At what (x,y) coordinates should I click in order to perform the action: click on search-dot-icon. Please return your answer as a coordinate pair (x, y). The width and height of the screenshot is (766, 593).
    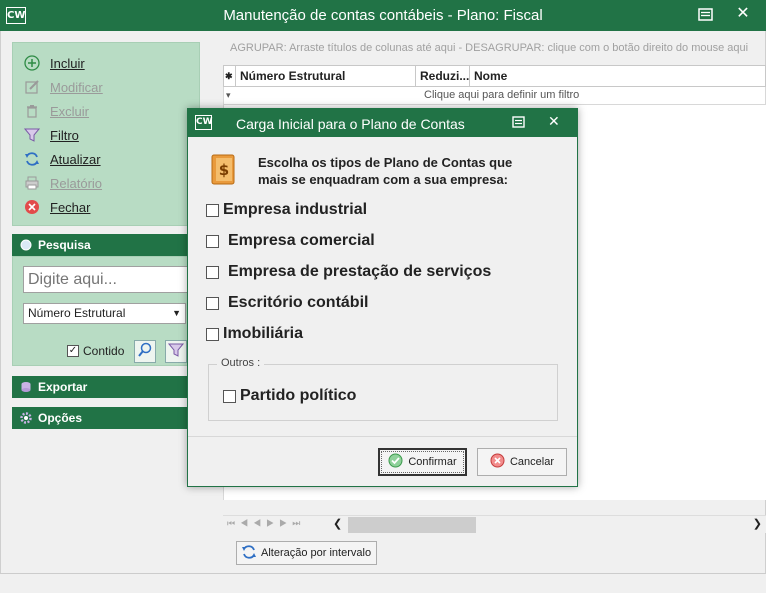
    Looking at the image, I should click on (26, 245).